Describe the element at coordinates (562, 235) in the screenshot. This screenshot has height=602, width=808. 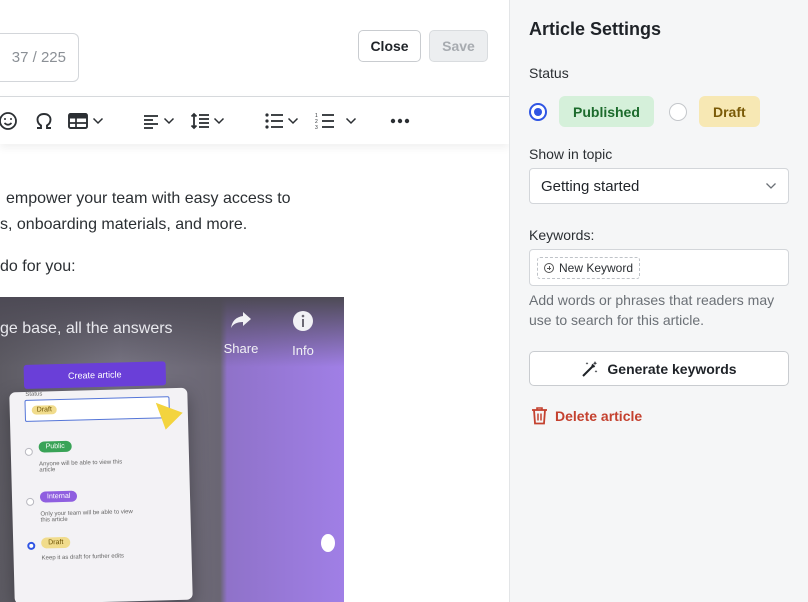
I see `keywords-label: Keywords:` at that location.